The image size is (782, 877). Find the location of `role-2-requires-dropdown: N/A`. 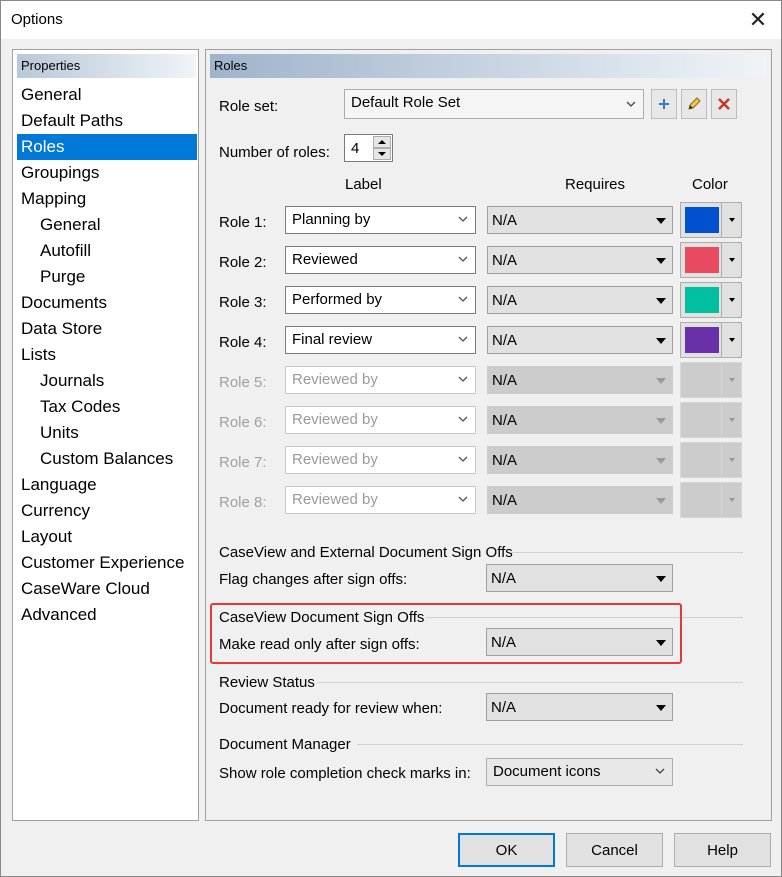

role-2-requires-dropdown: N/A is located at coordinates (580, 260).